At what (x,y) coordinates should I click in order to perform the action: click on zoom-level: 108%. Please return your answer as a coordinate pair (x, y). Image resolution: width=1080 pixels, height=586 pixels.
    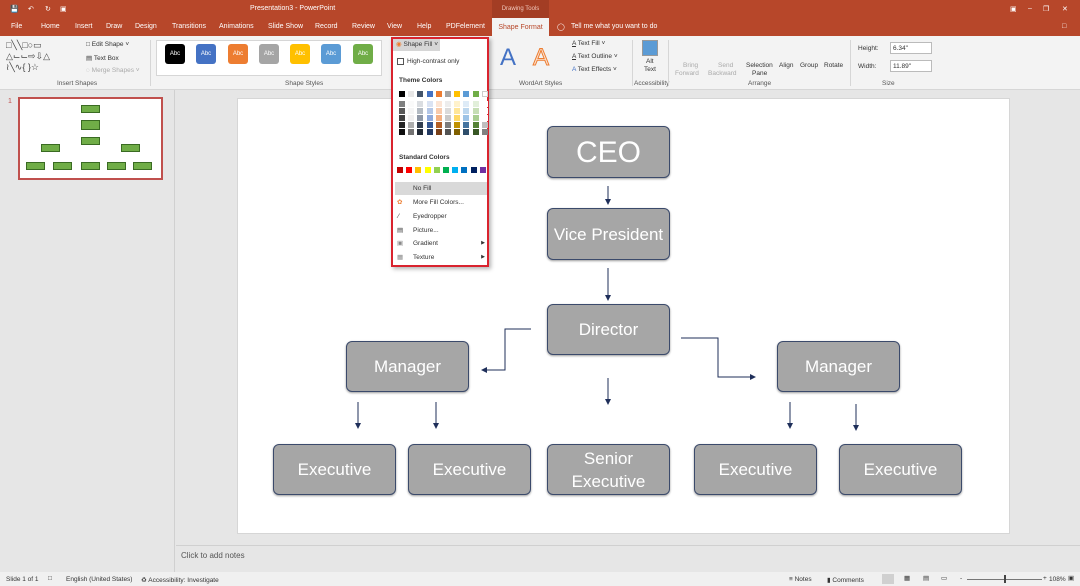
    Looking at the image, I should click on (1057, 579).